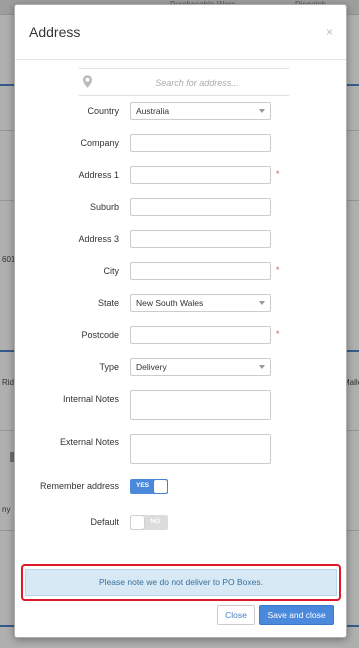 The height and width of the screenshot is (648, 359). What do you see at coordinates (200, 111) in the screenshot?
I see `country-select: Australia` at bounding box center [200, 111].